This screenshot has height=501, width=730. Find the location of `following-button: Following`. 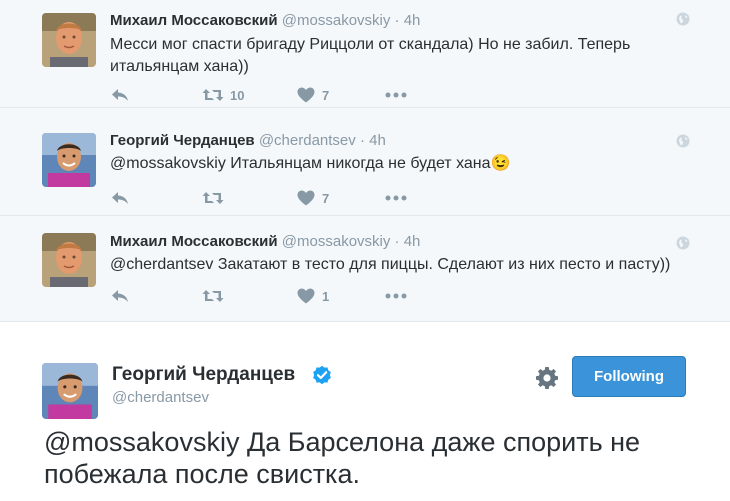

following-button: Following is located at coordinates (629, 376).